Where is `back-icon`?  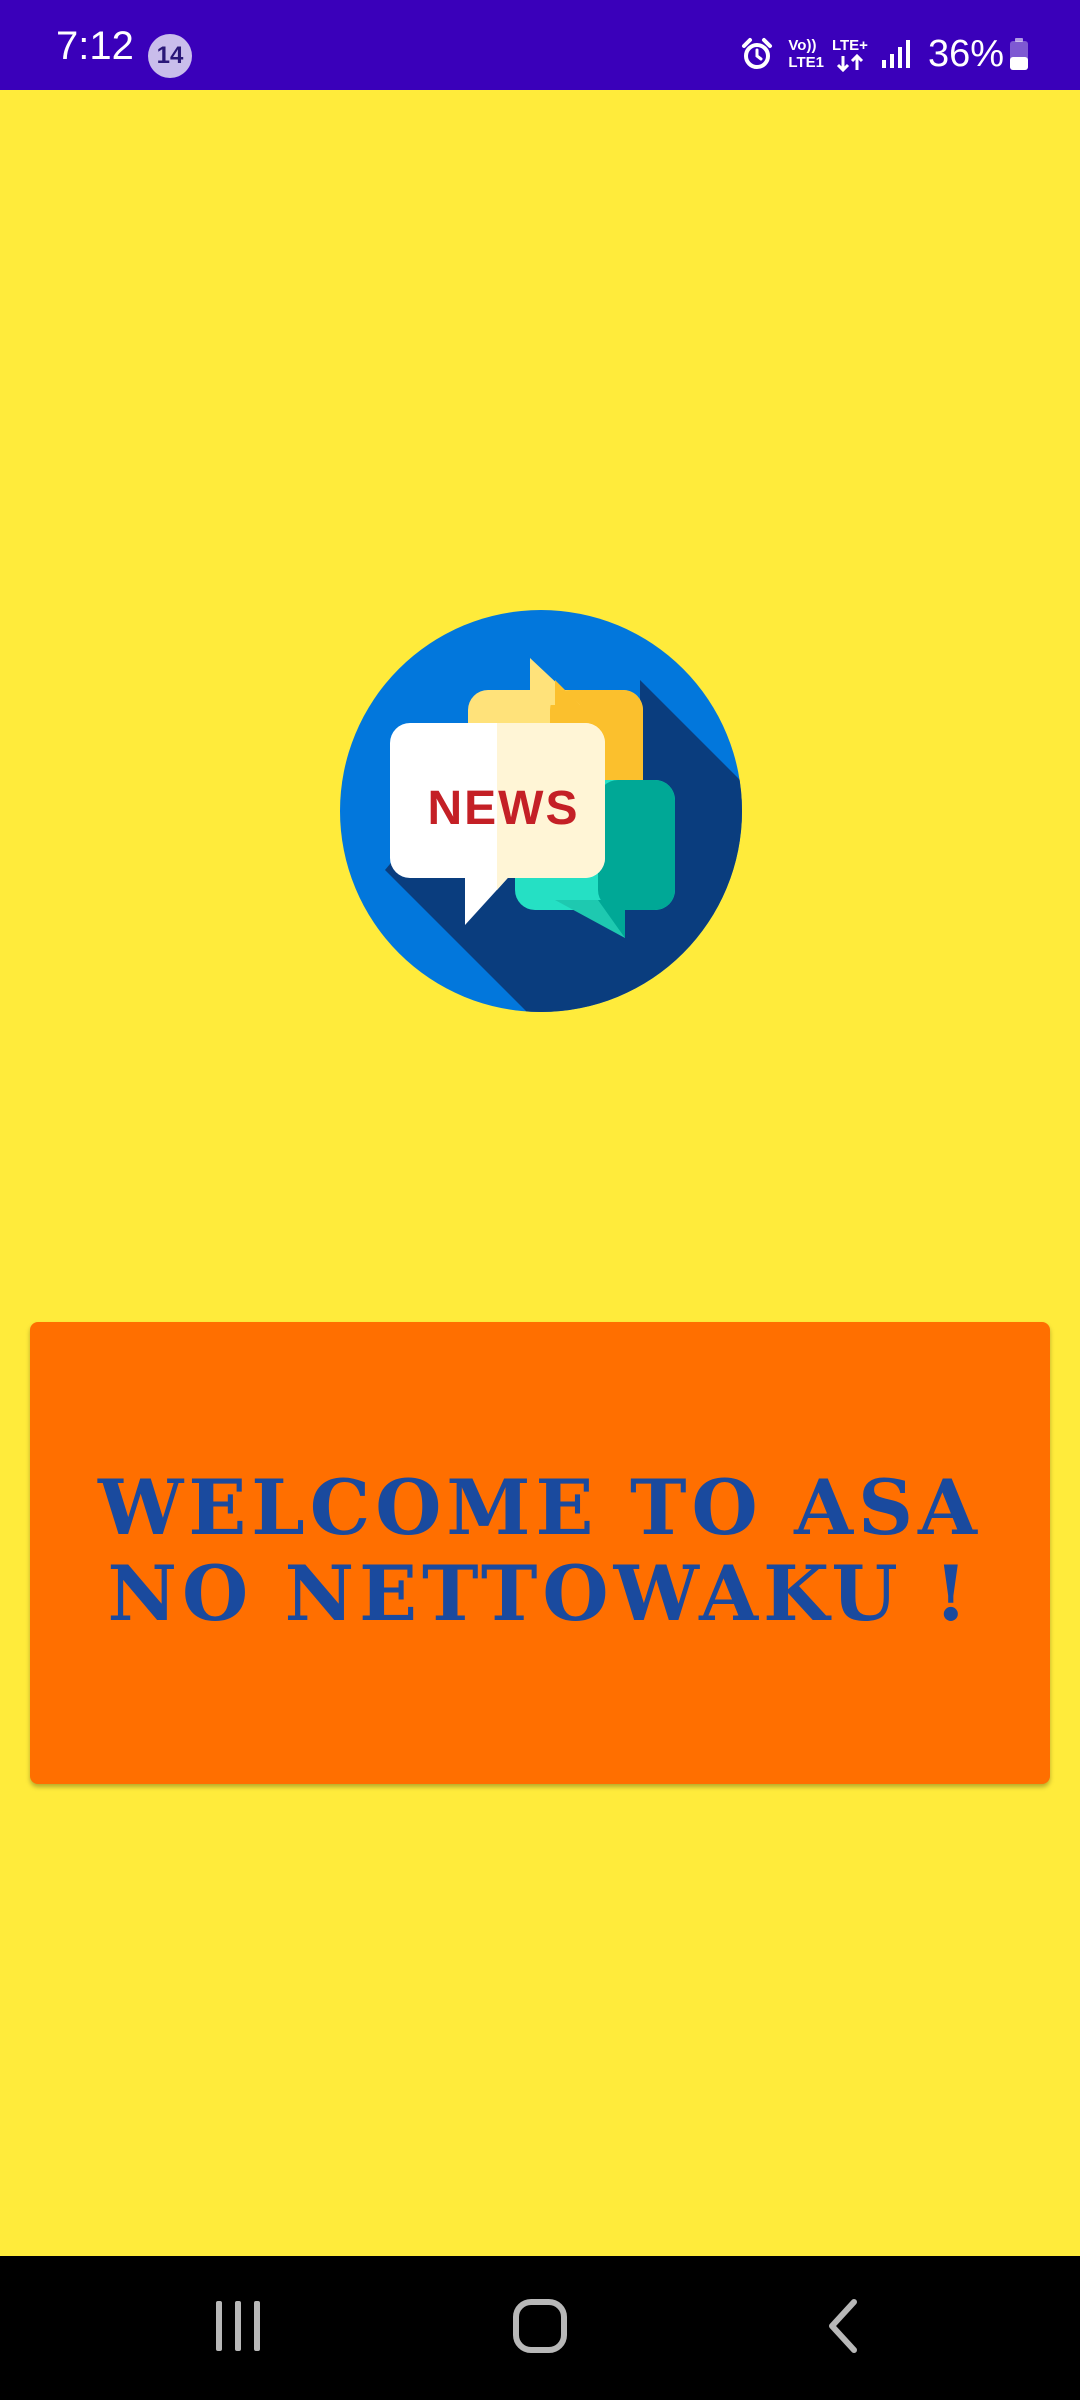
back-icon is located at coordinates (842, 2328).